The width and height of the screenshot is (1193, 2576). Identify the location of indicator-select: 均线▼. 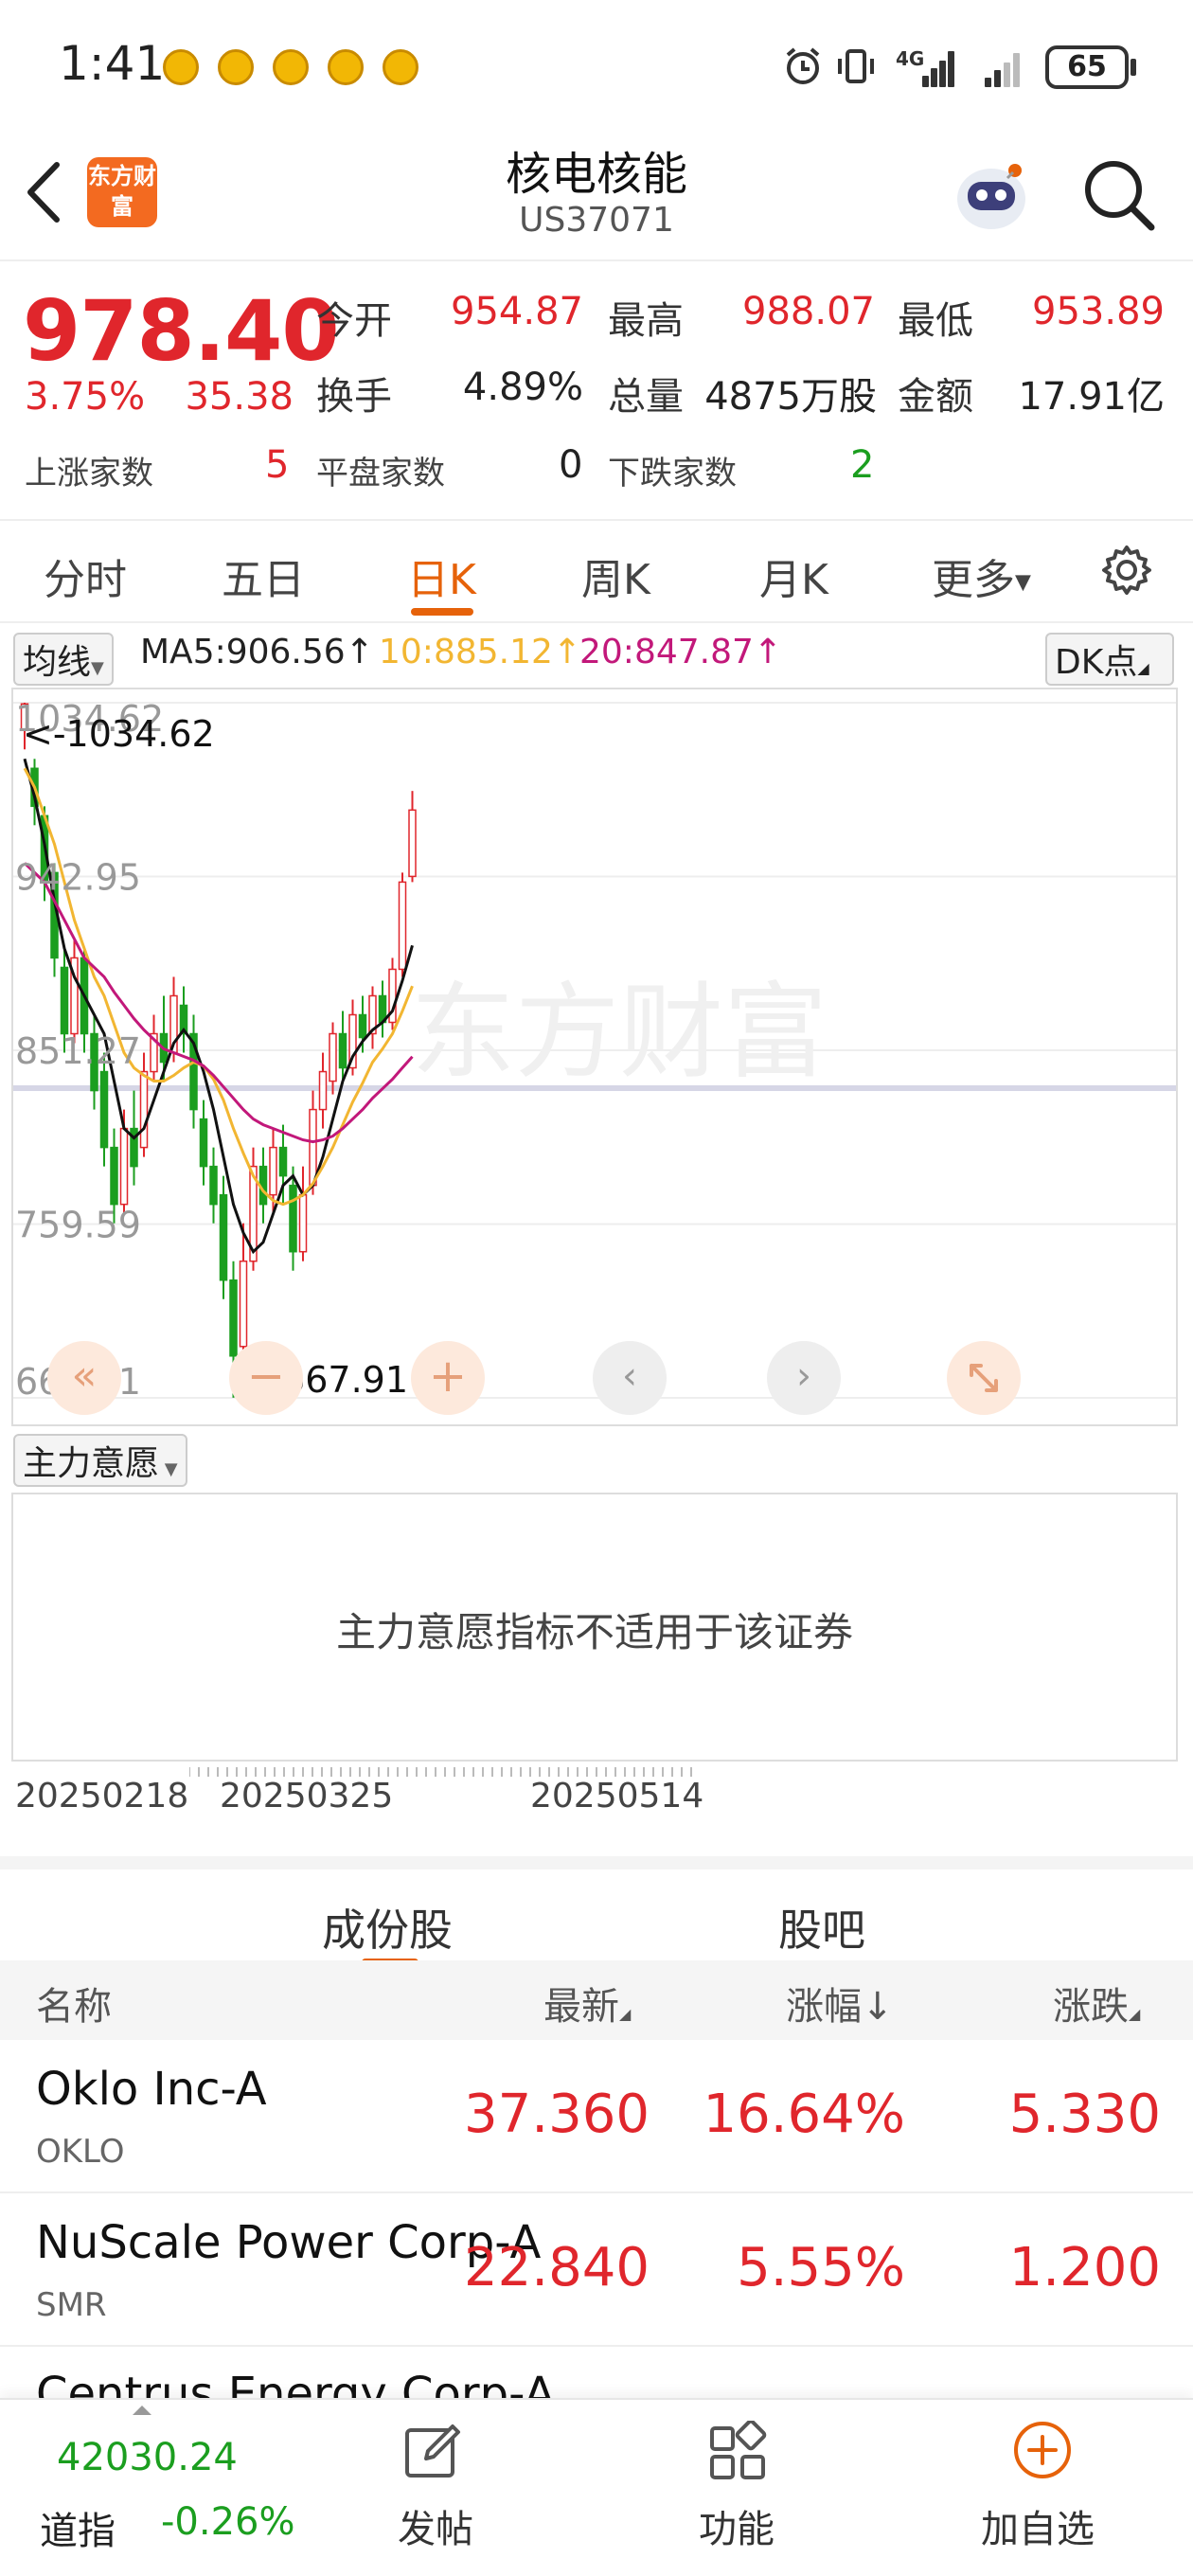
(63, 659).